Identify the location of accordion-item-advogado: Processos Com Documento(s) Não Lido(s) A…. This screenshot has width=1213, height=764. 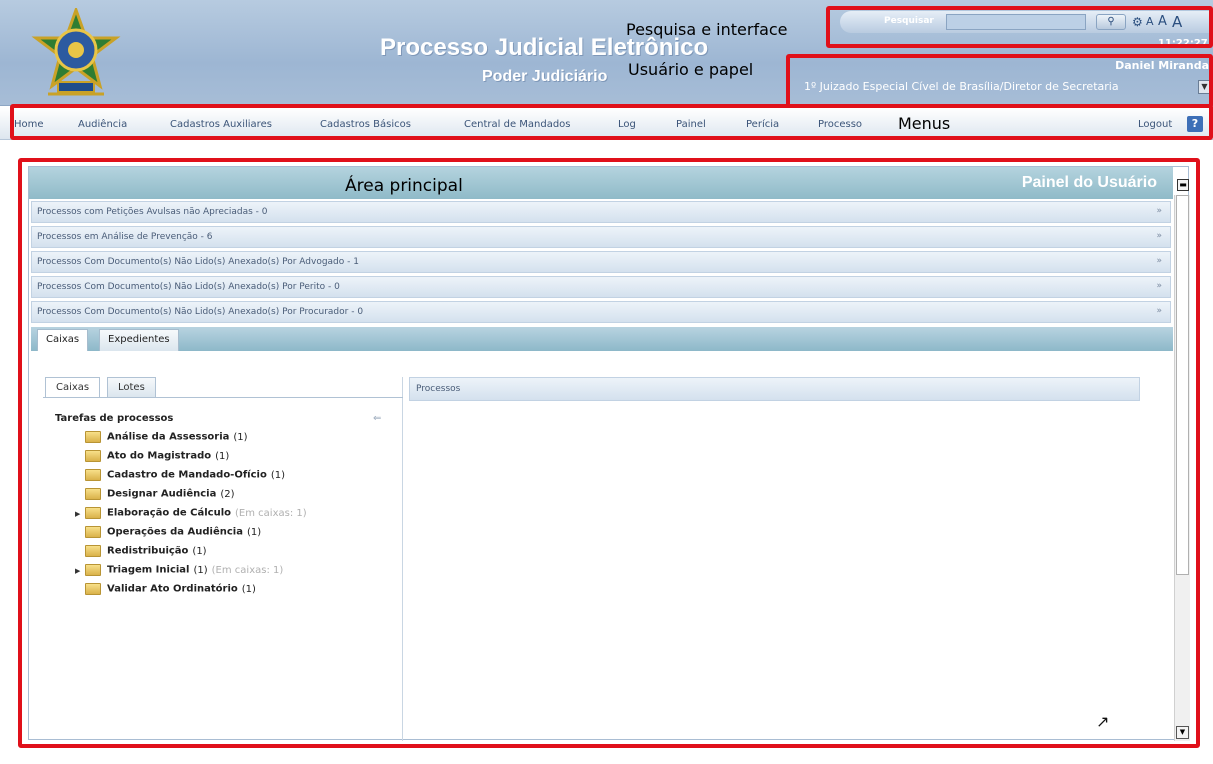
(601, 262).